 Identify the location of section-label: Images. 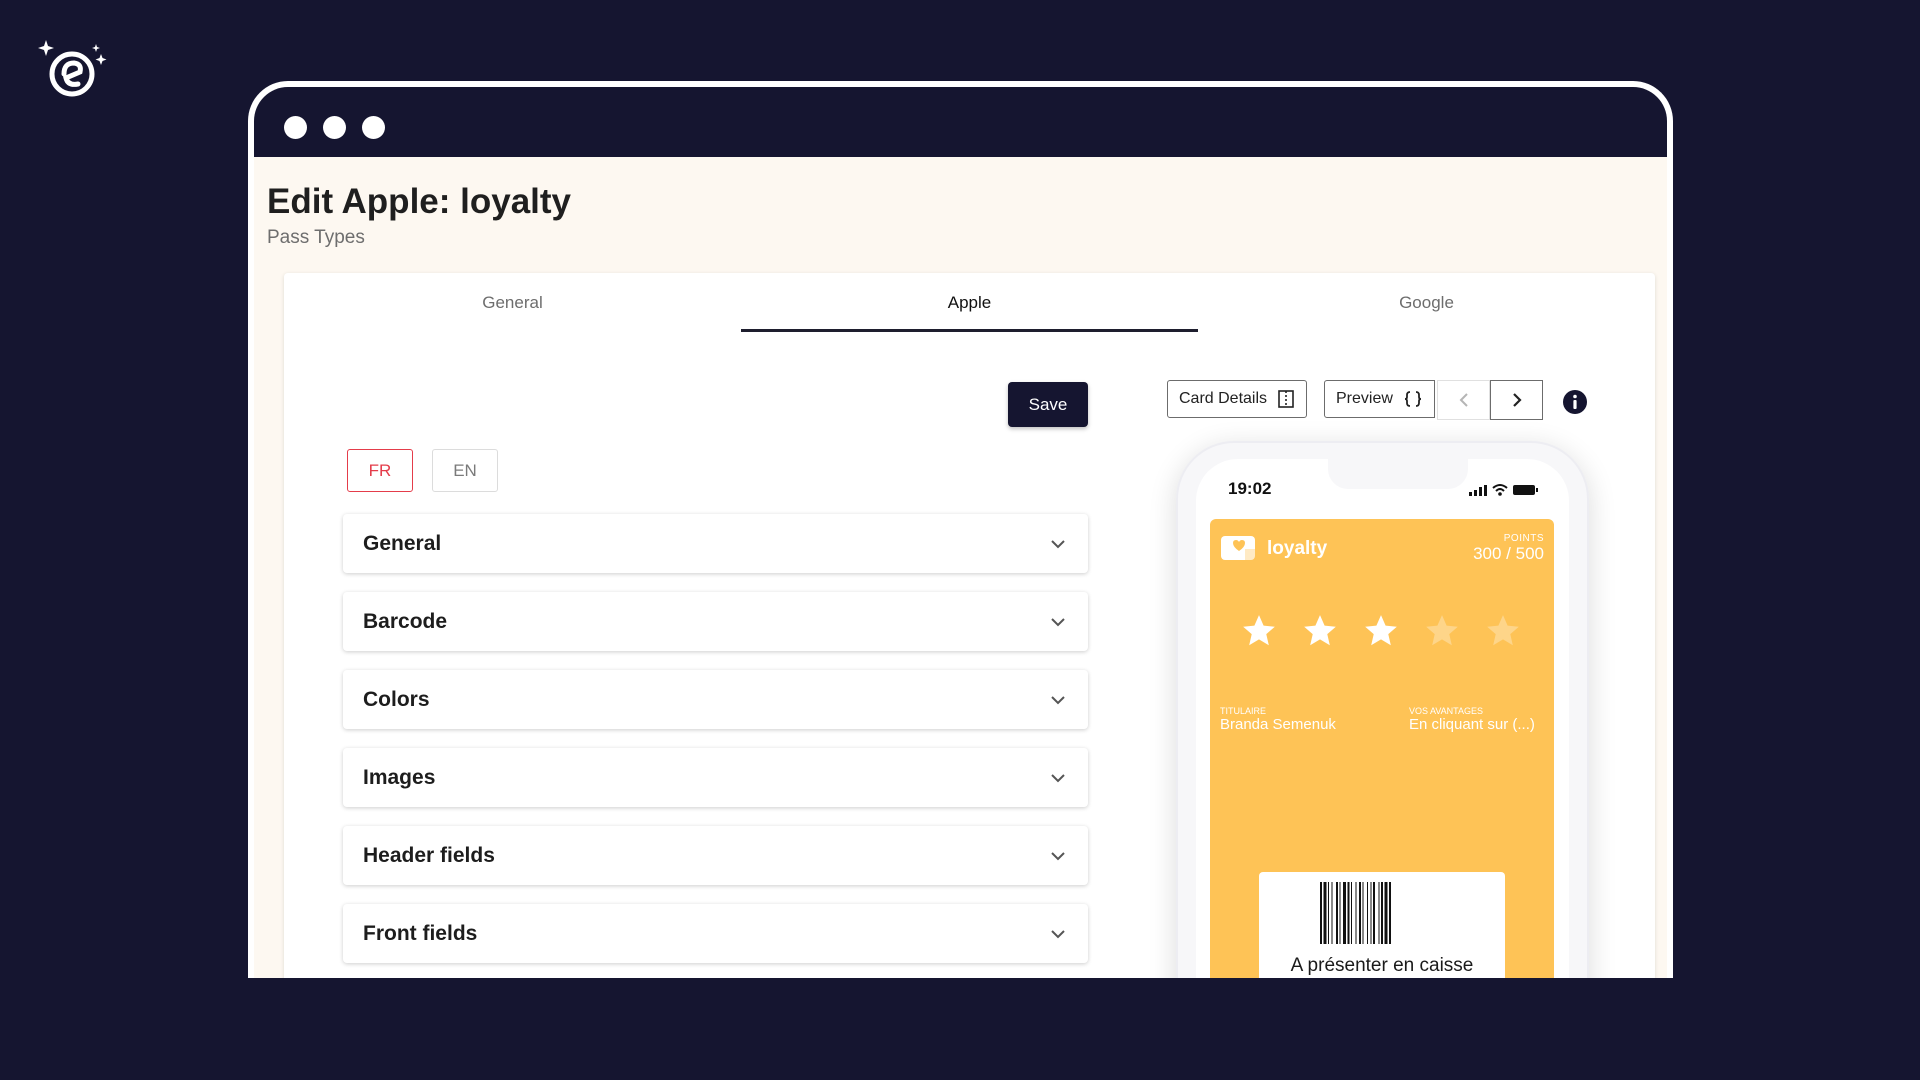
(399, 777).